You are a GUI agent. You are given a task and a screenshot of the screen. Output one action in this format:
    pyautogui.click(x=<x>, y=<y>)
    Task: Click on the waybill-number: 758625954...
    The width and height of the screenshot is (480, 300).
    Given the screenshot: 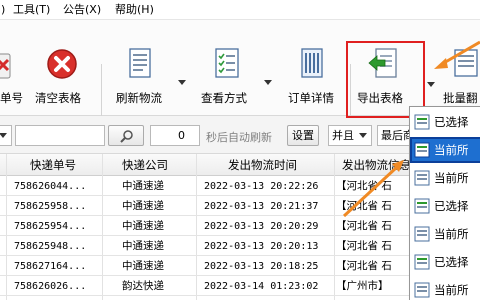 What is the action you would take?
    pyautogui.click(x=50, y=226)
    